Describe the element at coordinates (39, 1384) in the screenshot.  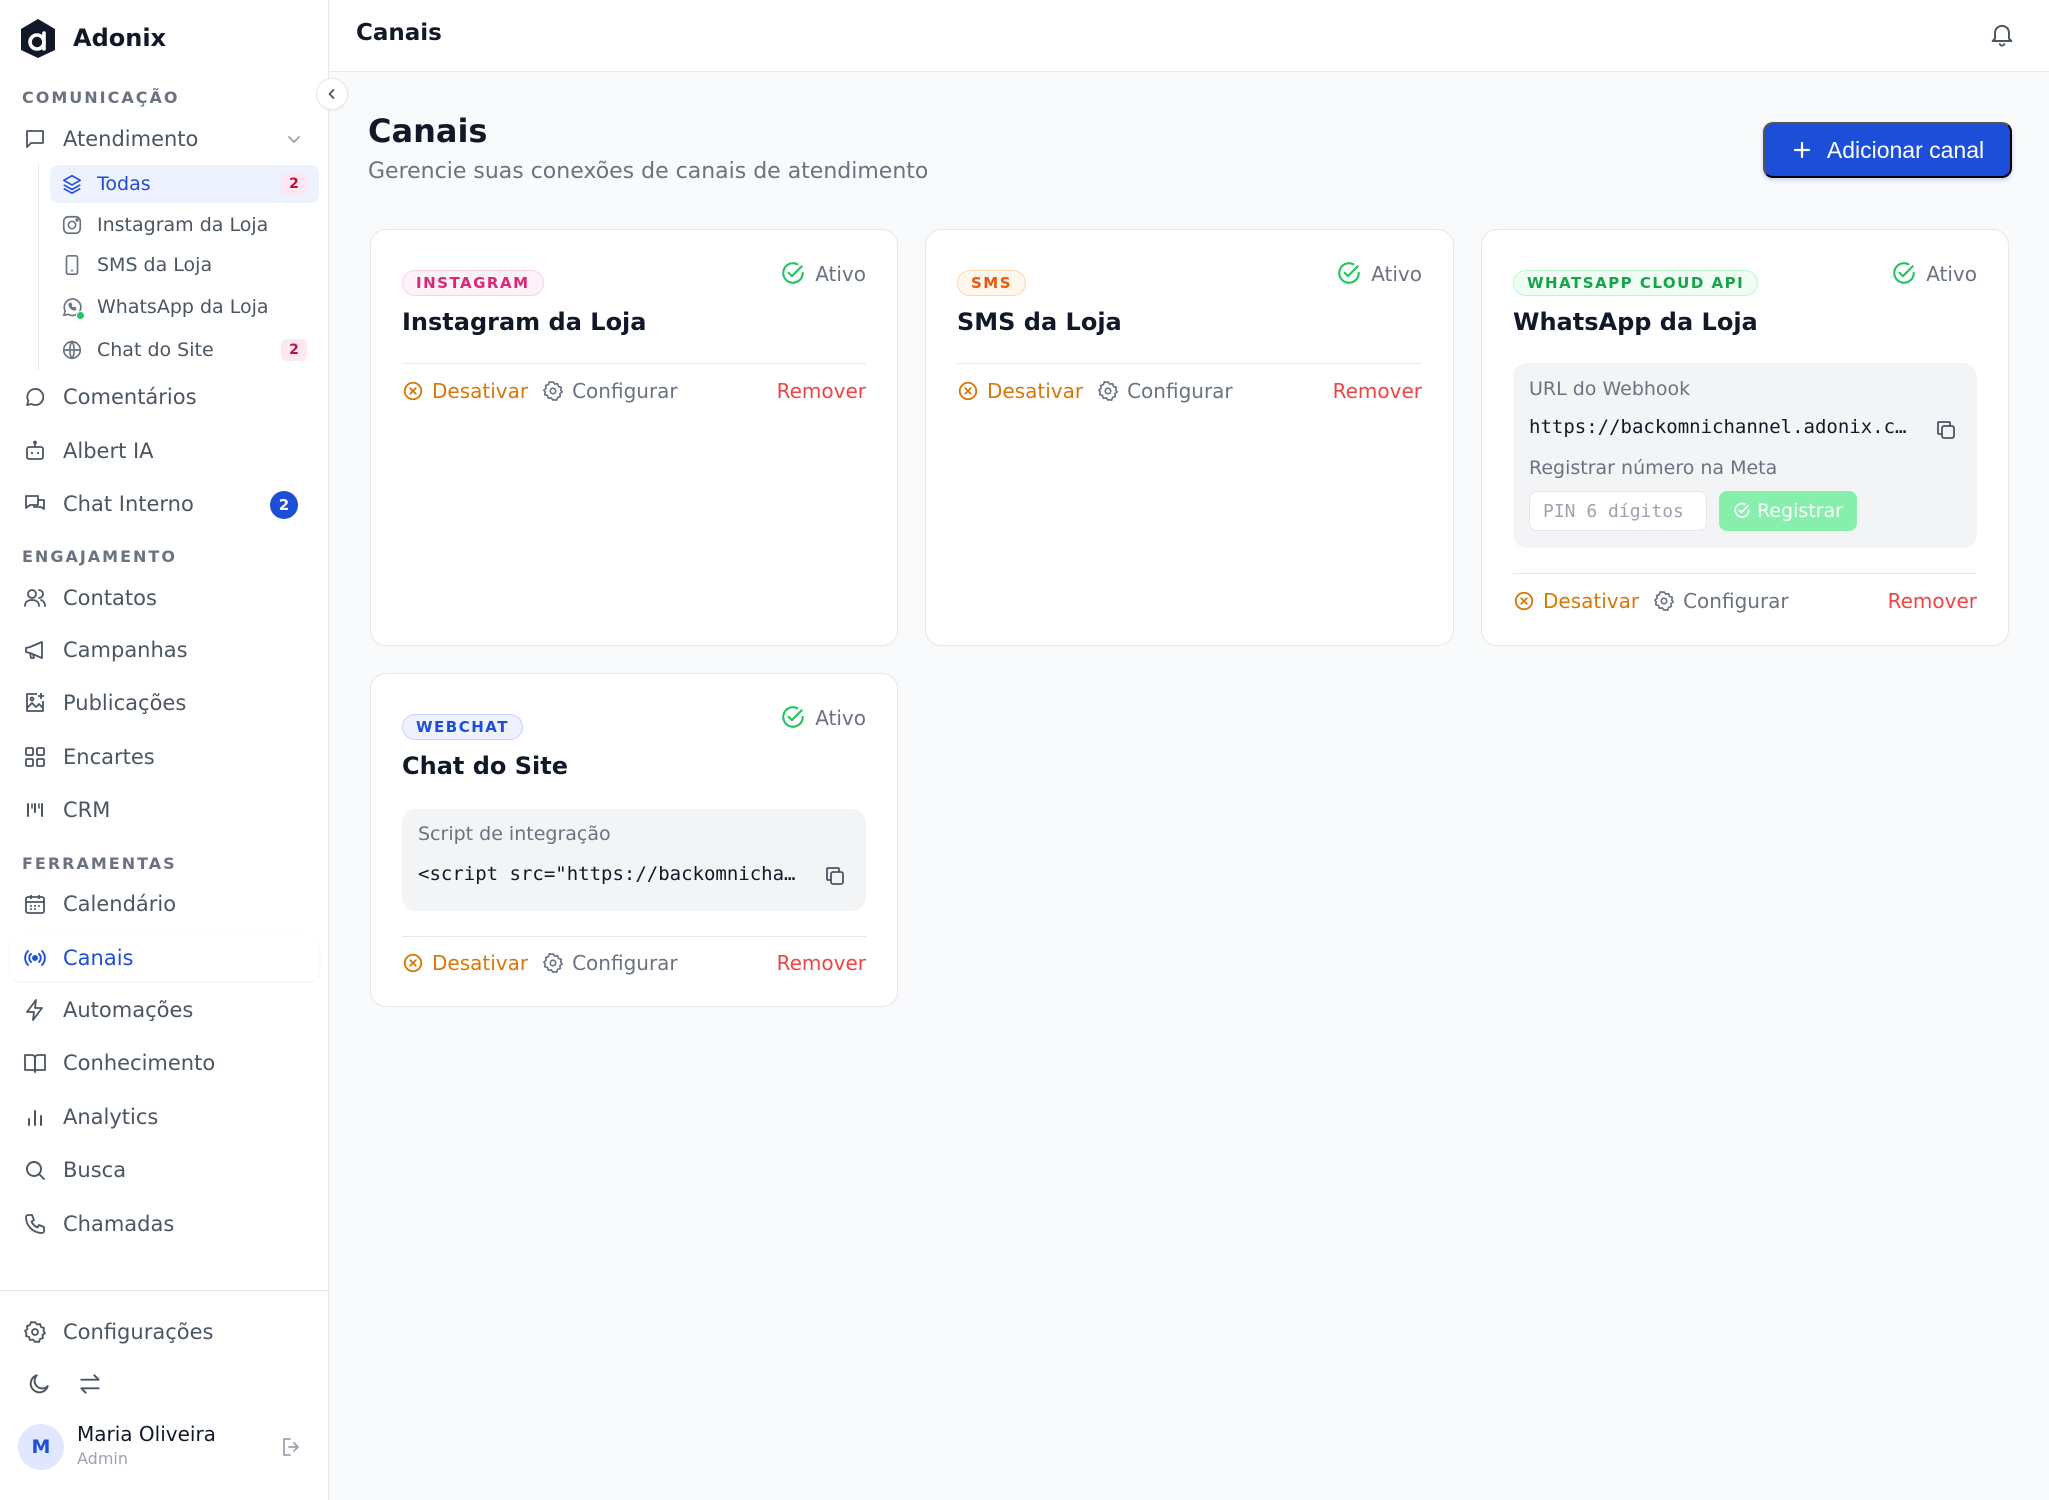
I see `moon-icon` at that location.